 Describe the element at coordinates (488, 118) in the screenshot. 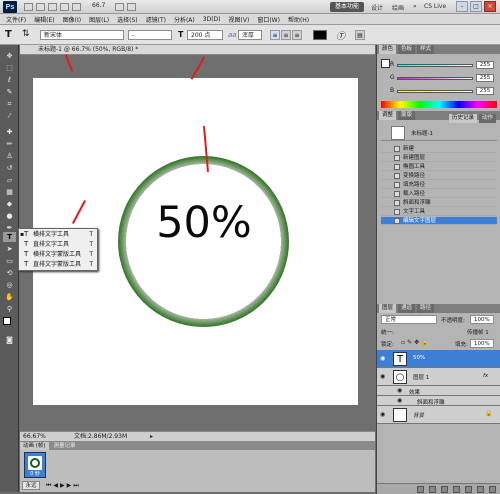

I see `tab-actions: 动作` at that location.